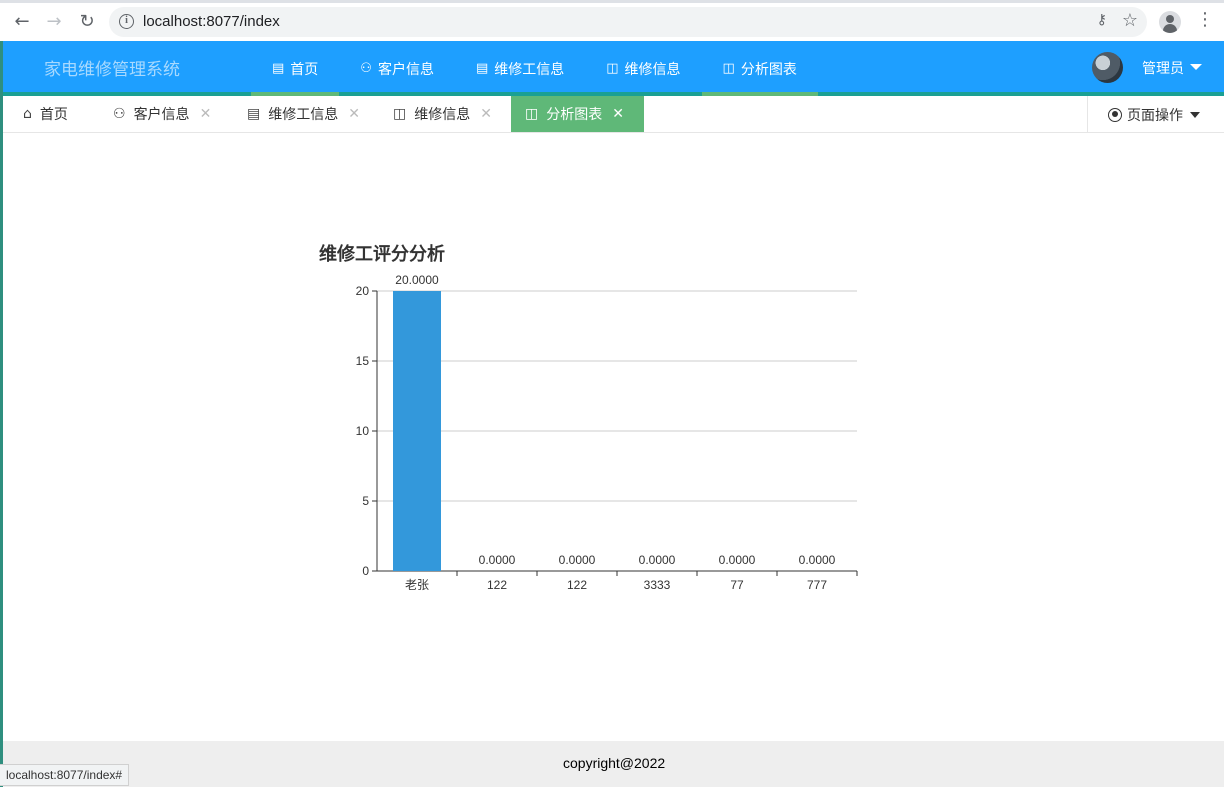 This screenshot has height=787, width=1224. What do you see at coordinates (652, 69) in the screenshot?
I see `nav-item-label: 维修信息` at bounding box center [652, 69].